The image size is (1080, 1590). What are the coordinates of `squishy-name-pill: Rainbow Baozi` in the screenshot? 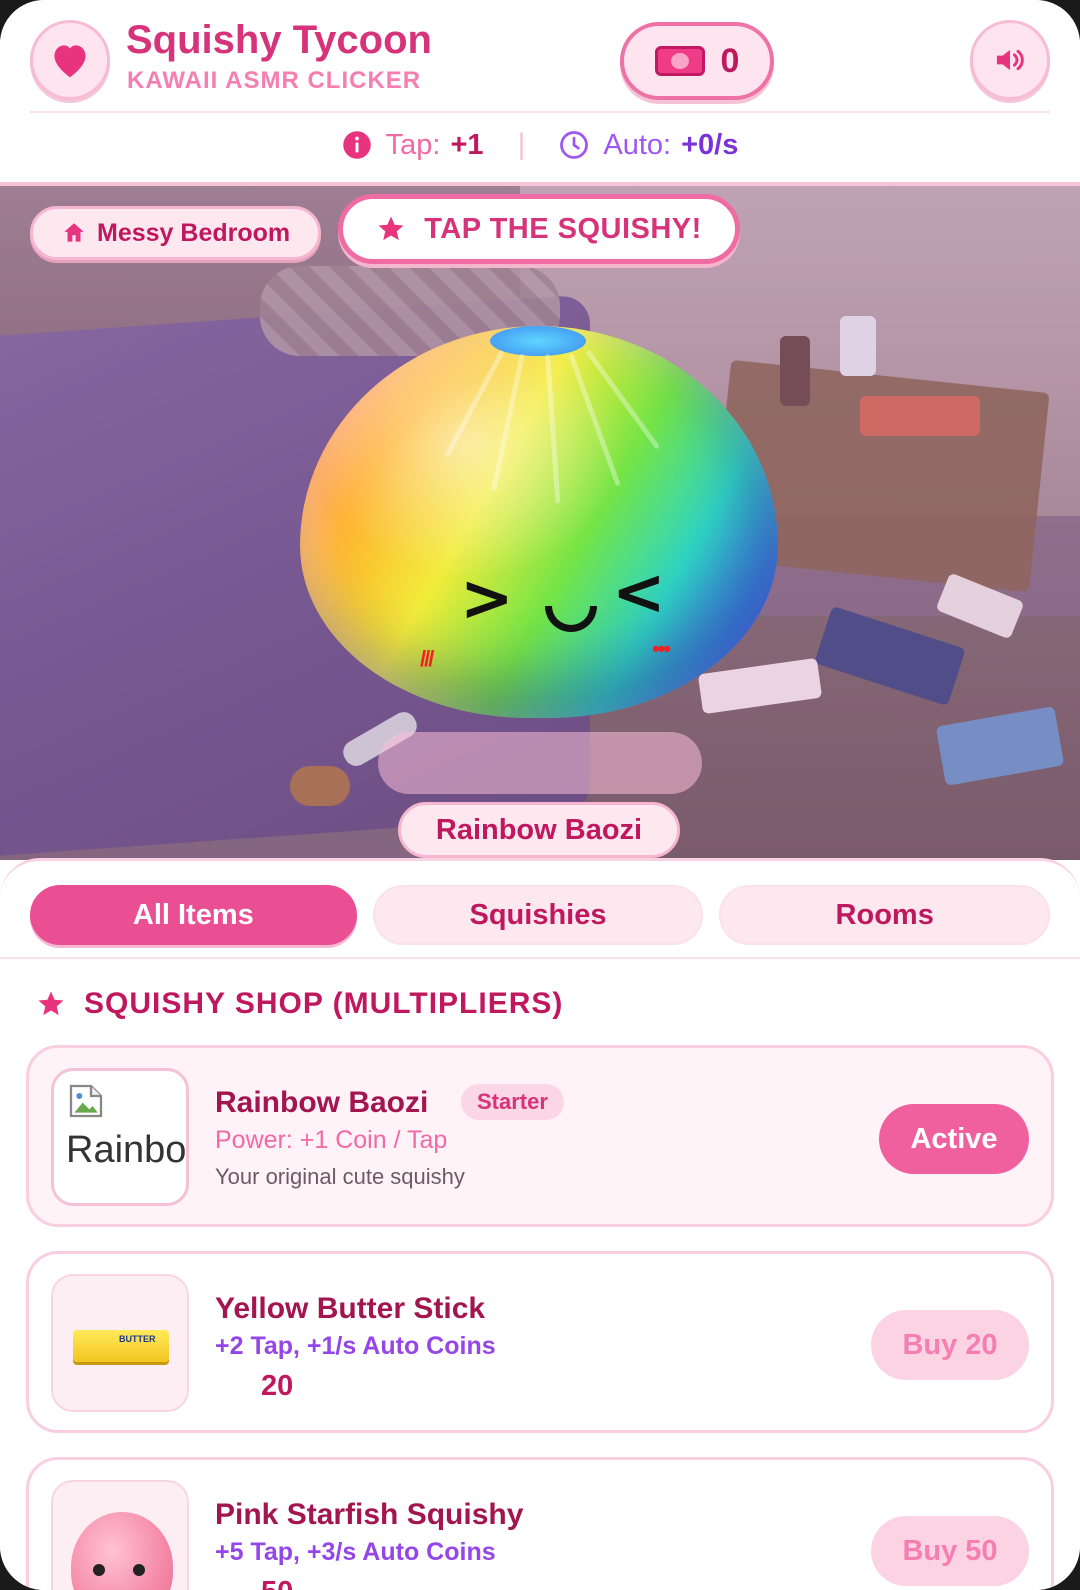 It's located at (539, 830).